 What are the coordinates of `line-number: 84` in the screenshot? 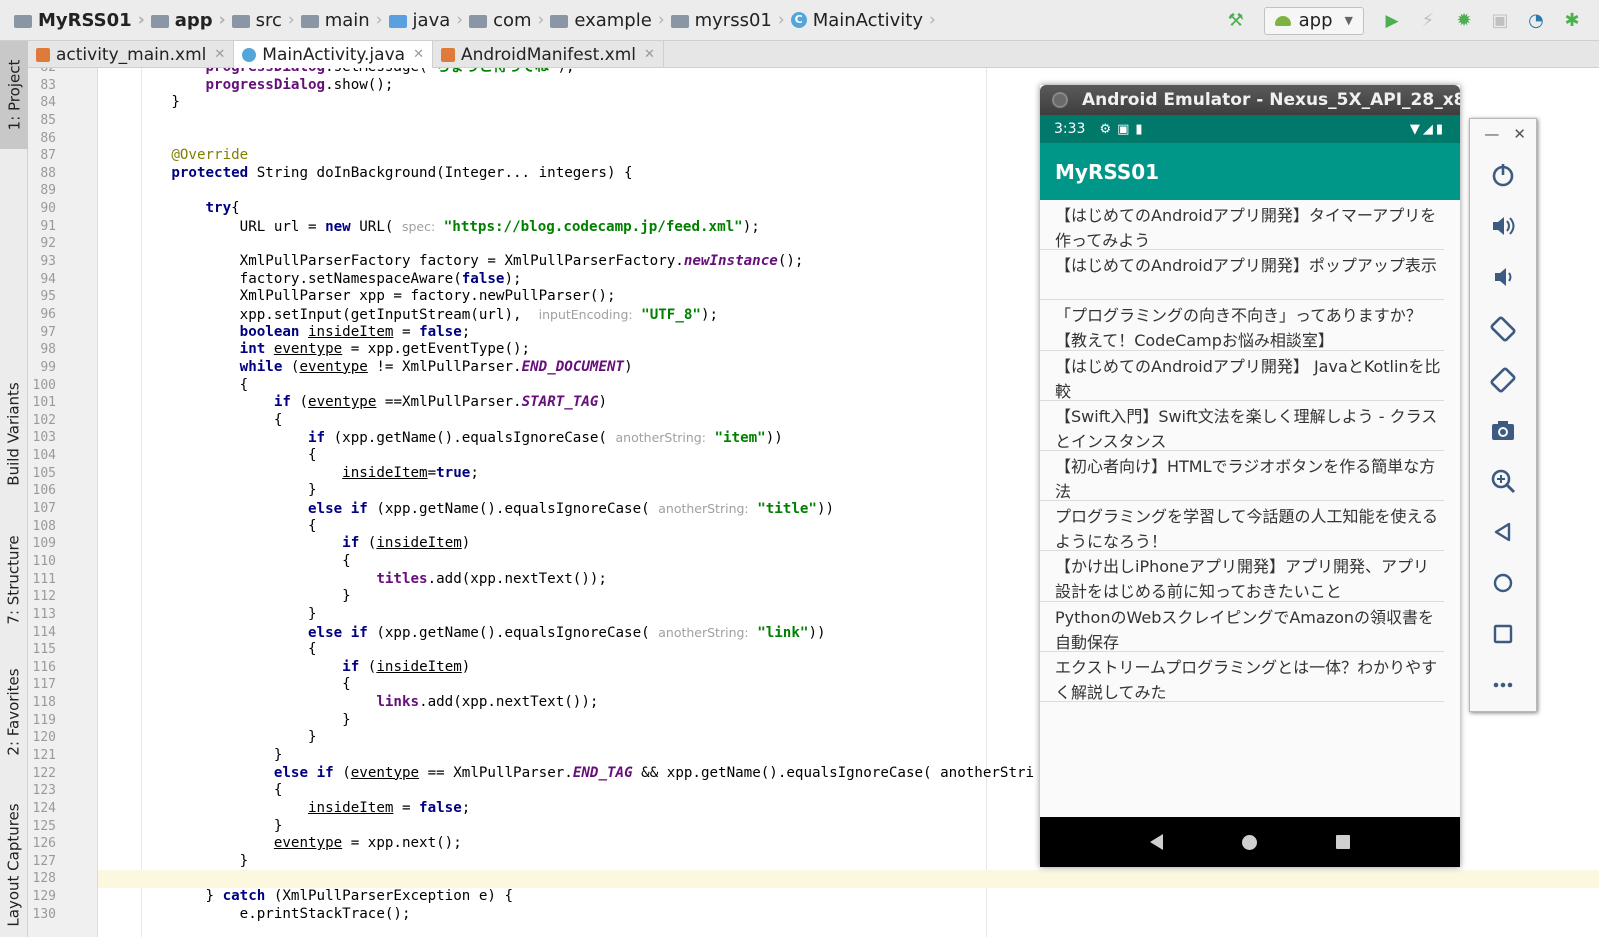 It's located at (48, 103).